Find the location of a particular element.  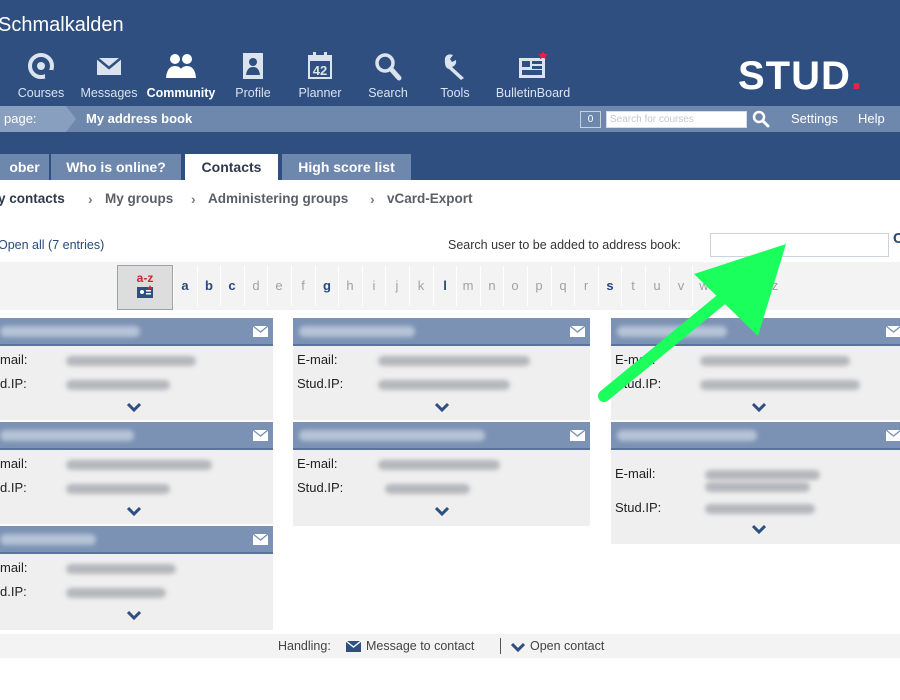

studip-logo: STUD. is located at coordinates (801, 76).